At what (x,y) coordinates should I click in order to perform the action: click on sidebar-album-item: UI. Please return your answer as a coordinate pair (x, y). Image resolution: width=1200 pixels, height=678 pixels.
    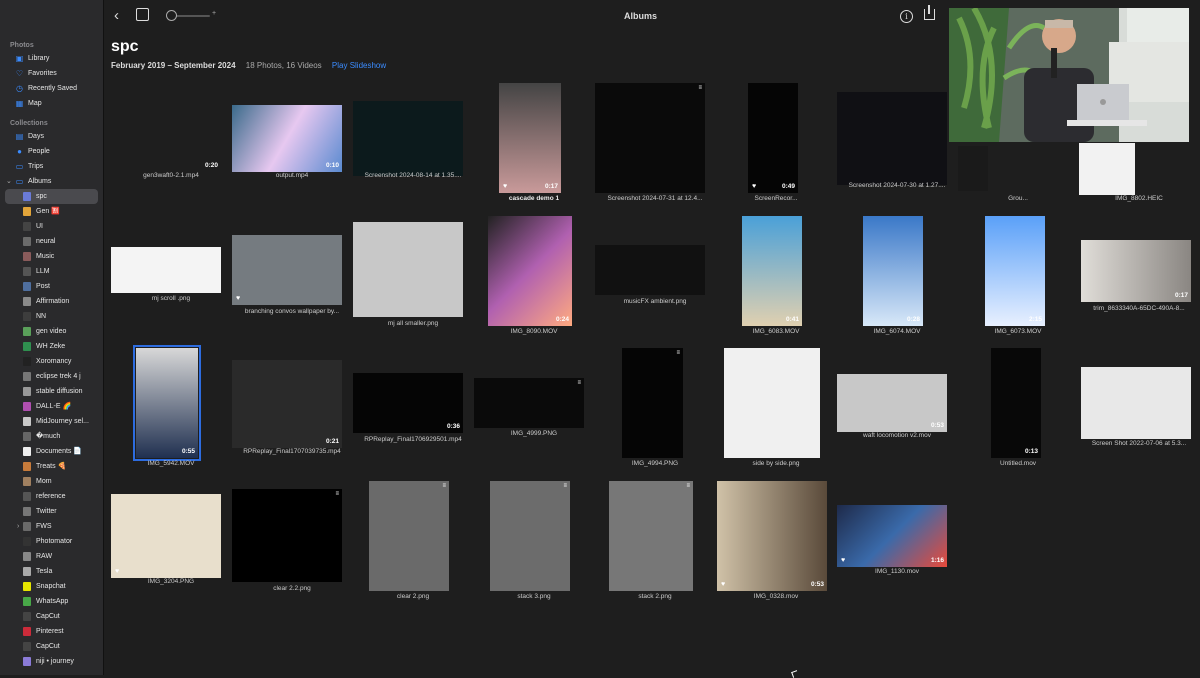
    Looking at the image, I should click on (51, 226).